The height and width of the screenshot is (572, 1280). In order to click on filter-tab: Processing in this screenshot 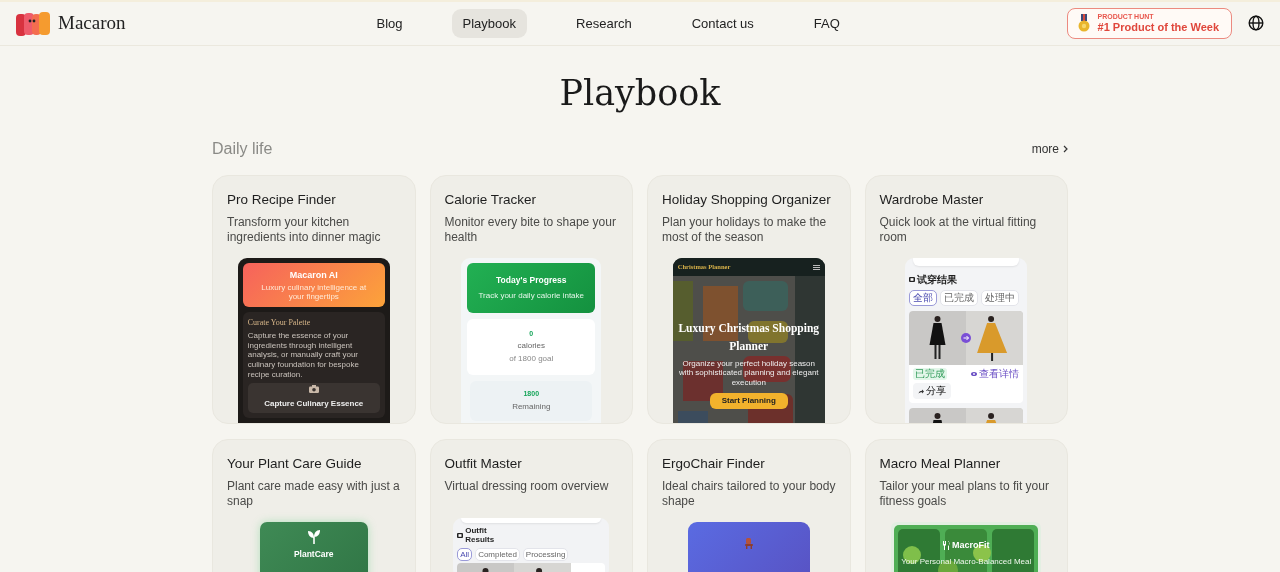, I will do `click(545, 554)`.